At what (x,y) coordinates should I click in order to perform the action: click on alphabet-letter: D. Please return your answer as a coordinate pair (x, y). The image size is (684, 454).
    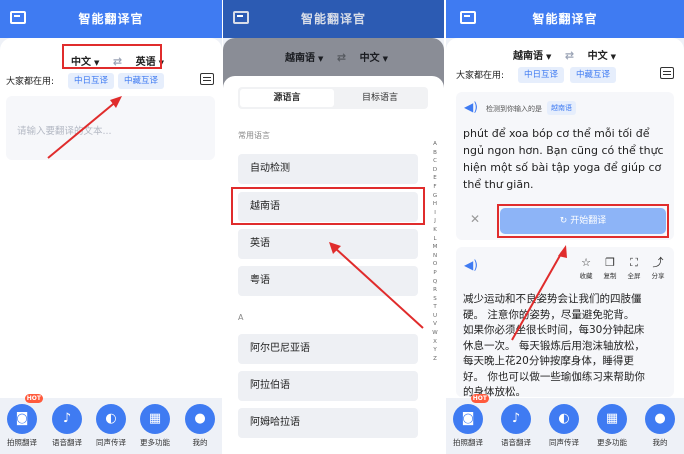
    Looking at the image, I should click on (435, 170).